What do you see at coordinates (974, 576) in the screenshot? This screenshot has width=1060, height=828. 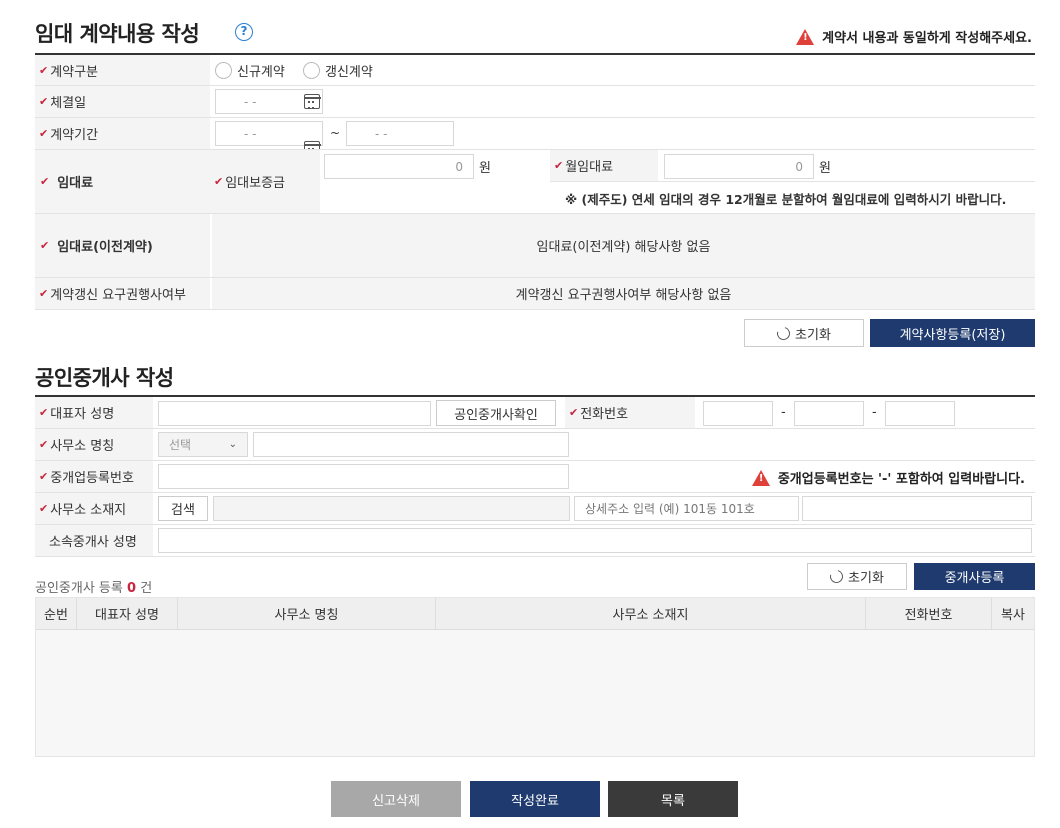 I see `broker-register-button: 중개사등록` at bounding box center [974, 576].